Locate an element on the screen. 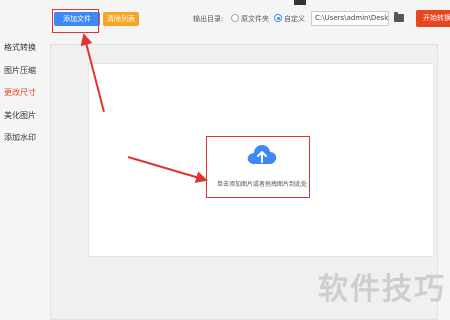 The width and height of the screenshot is (450, 320). annotation-box-add-files is located at coordinates (75, 21).